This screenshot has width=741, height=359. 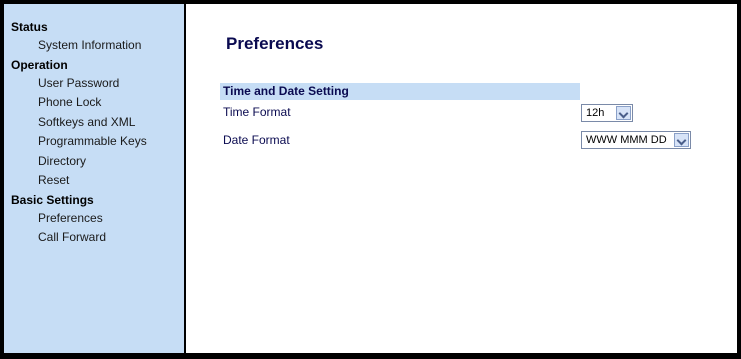 What do you see at coordinates (52, 199) in the screenshot?
I see `nav-section-basic-settings: Basic Settings` at bounding box center [52, 199].